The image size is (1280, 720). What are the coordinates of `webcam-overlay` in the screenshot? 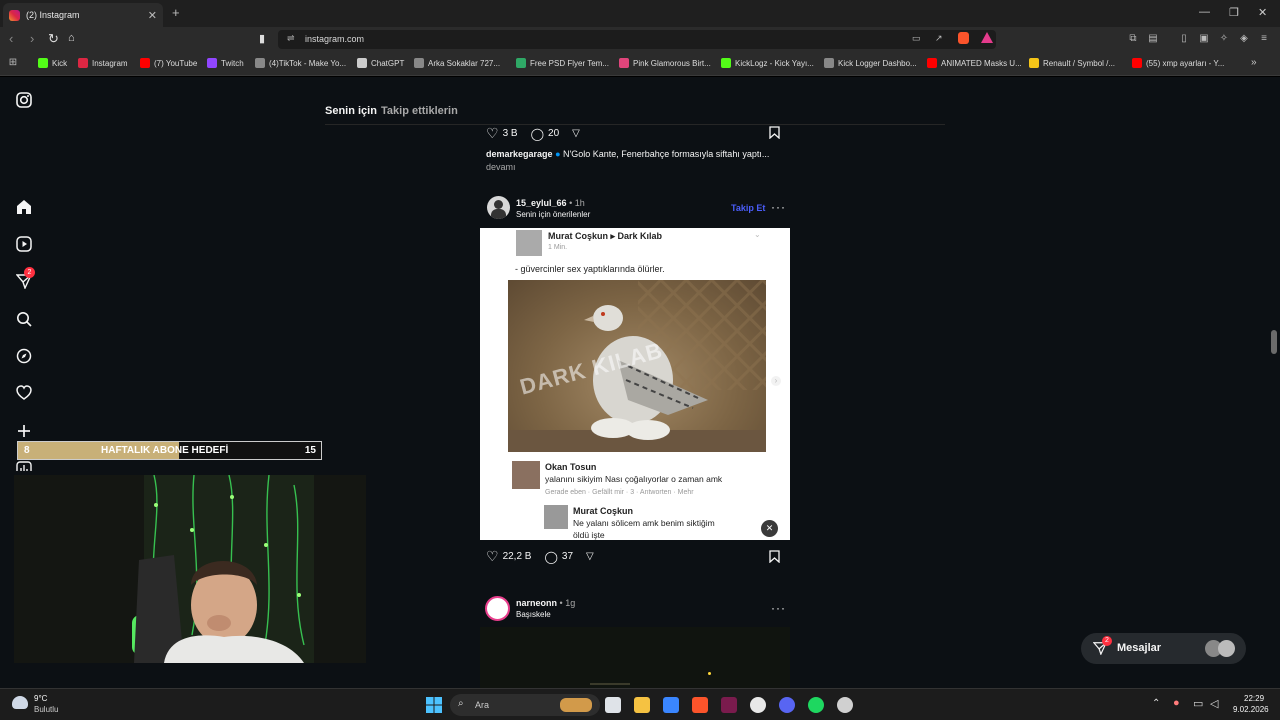 It's located at (190, 569).